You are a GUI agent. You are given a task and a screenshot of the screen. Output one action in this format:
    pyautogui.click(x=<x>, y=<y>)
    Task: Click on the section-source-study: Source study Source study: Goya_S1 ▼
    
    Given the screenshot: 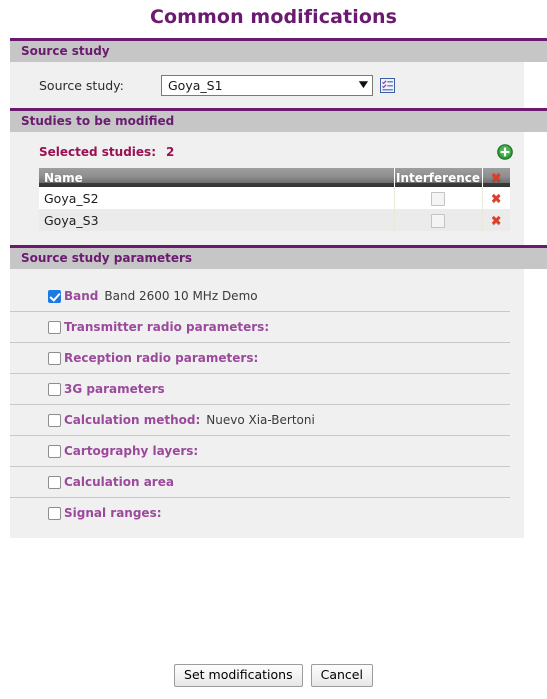 What is the action you would take?
    pyautogui.click(x=273, y=73)
    